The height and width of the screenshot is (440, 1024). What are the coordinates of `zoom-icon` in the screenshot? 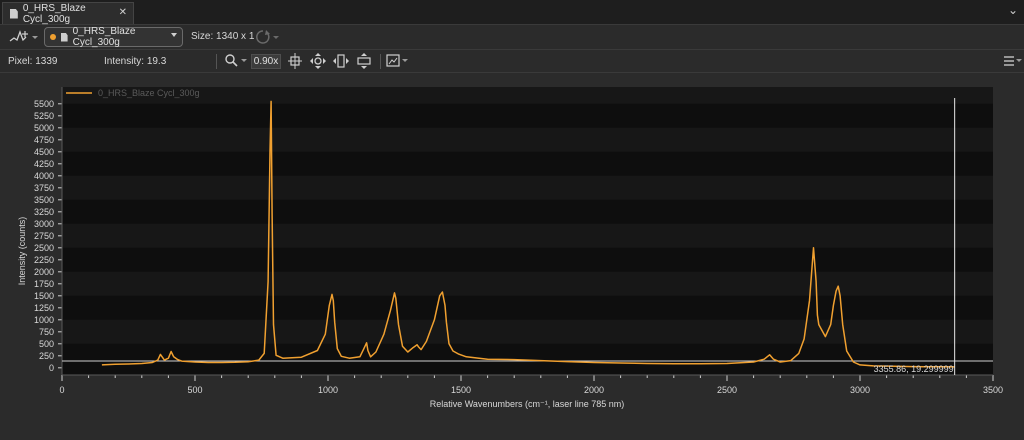 It's located at (236, 61).